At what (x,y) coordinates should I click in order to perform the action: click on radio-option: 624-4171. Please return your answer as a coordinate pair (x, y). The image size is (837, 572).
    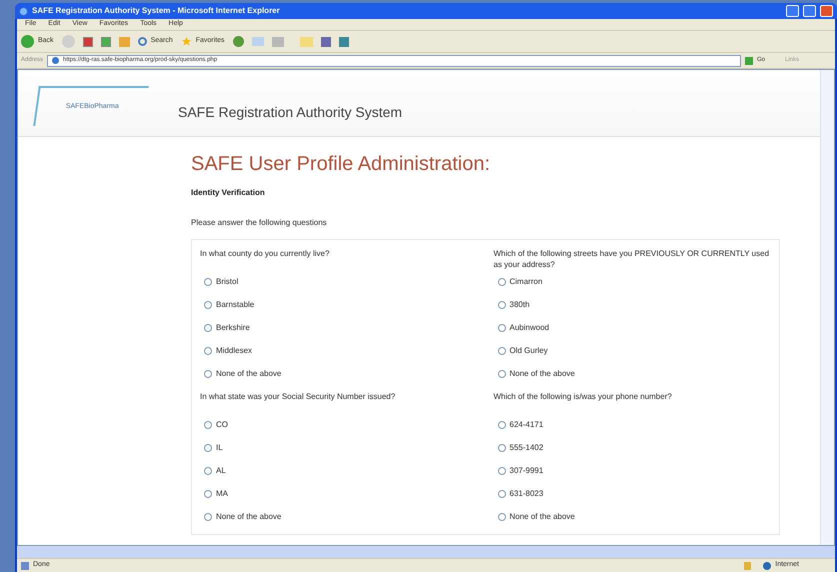
    Looking at the image, I should click on (634, 424).